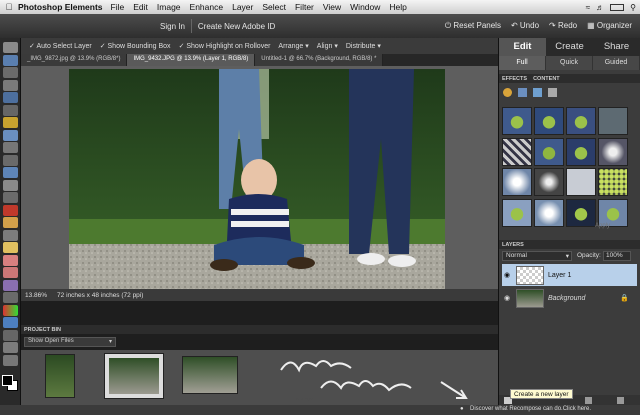 Image resolution: width=640 pixels, height=415 pixels. I want to click on bin-thumbnail-selected, so click(134, 376).